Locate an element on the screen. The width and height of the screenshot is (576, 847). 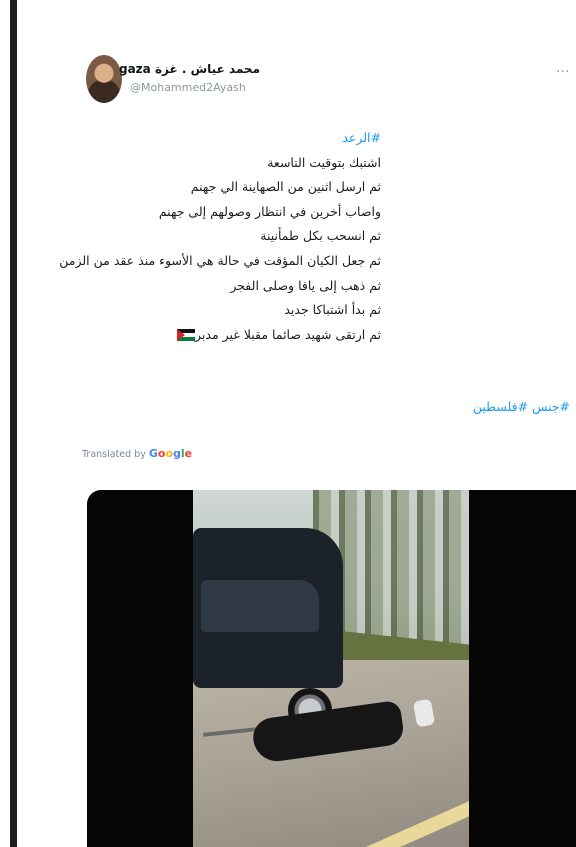
more-options-icon: ··· is located at coordinates (562, 72).